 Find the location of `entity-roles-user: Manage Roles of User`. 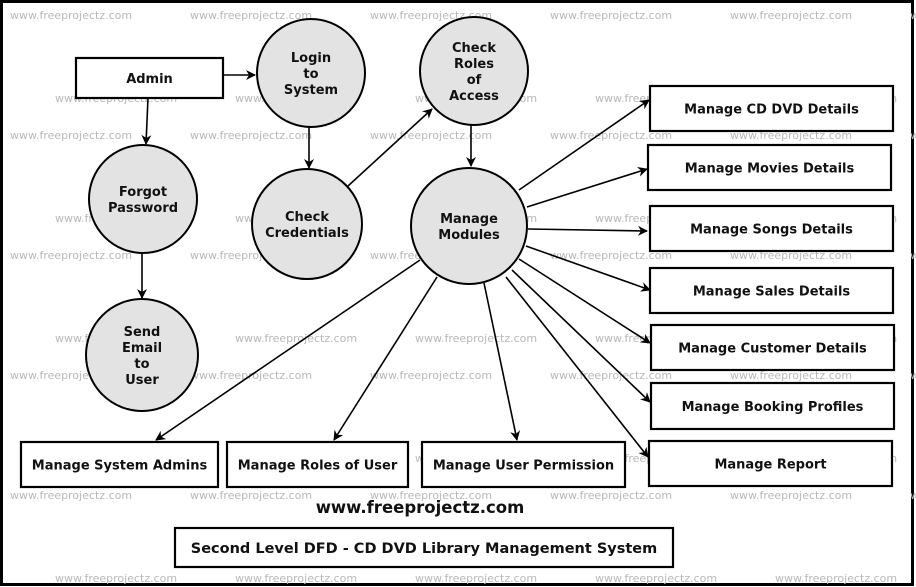

entity-roles-user: Manage Roles of User is located at coordinates (317, 464).